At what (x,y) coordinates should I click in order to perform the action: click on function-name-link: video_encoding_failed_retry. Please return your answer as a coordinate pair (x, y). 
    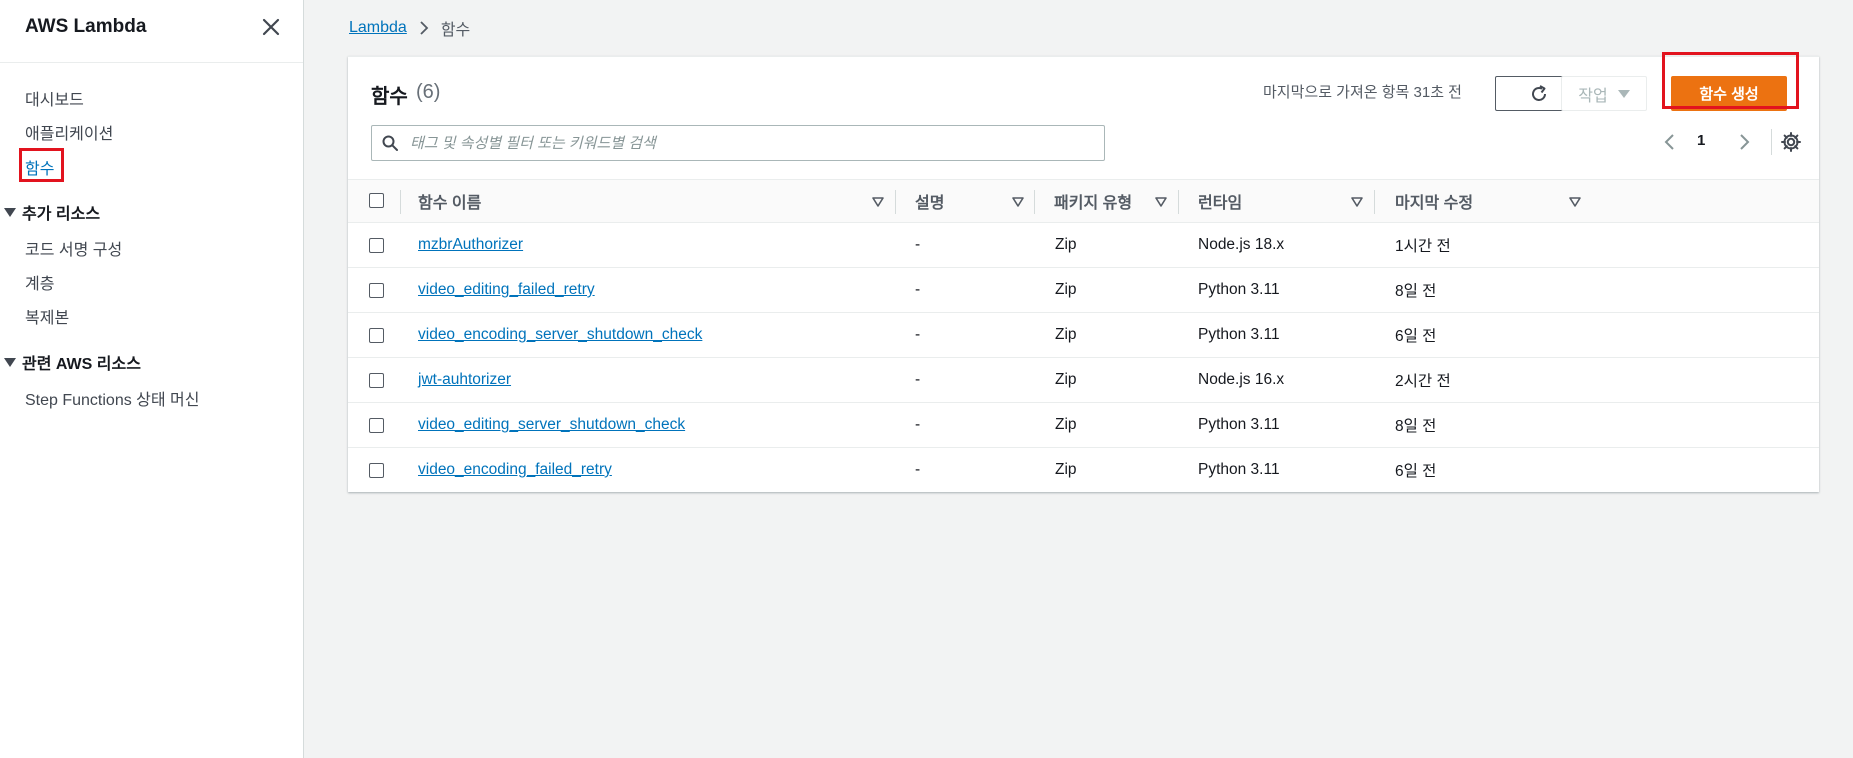
    Looking at the image, I should click on (515, 470).